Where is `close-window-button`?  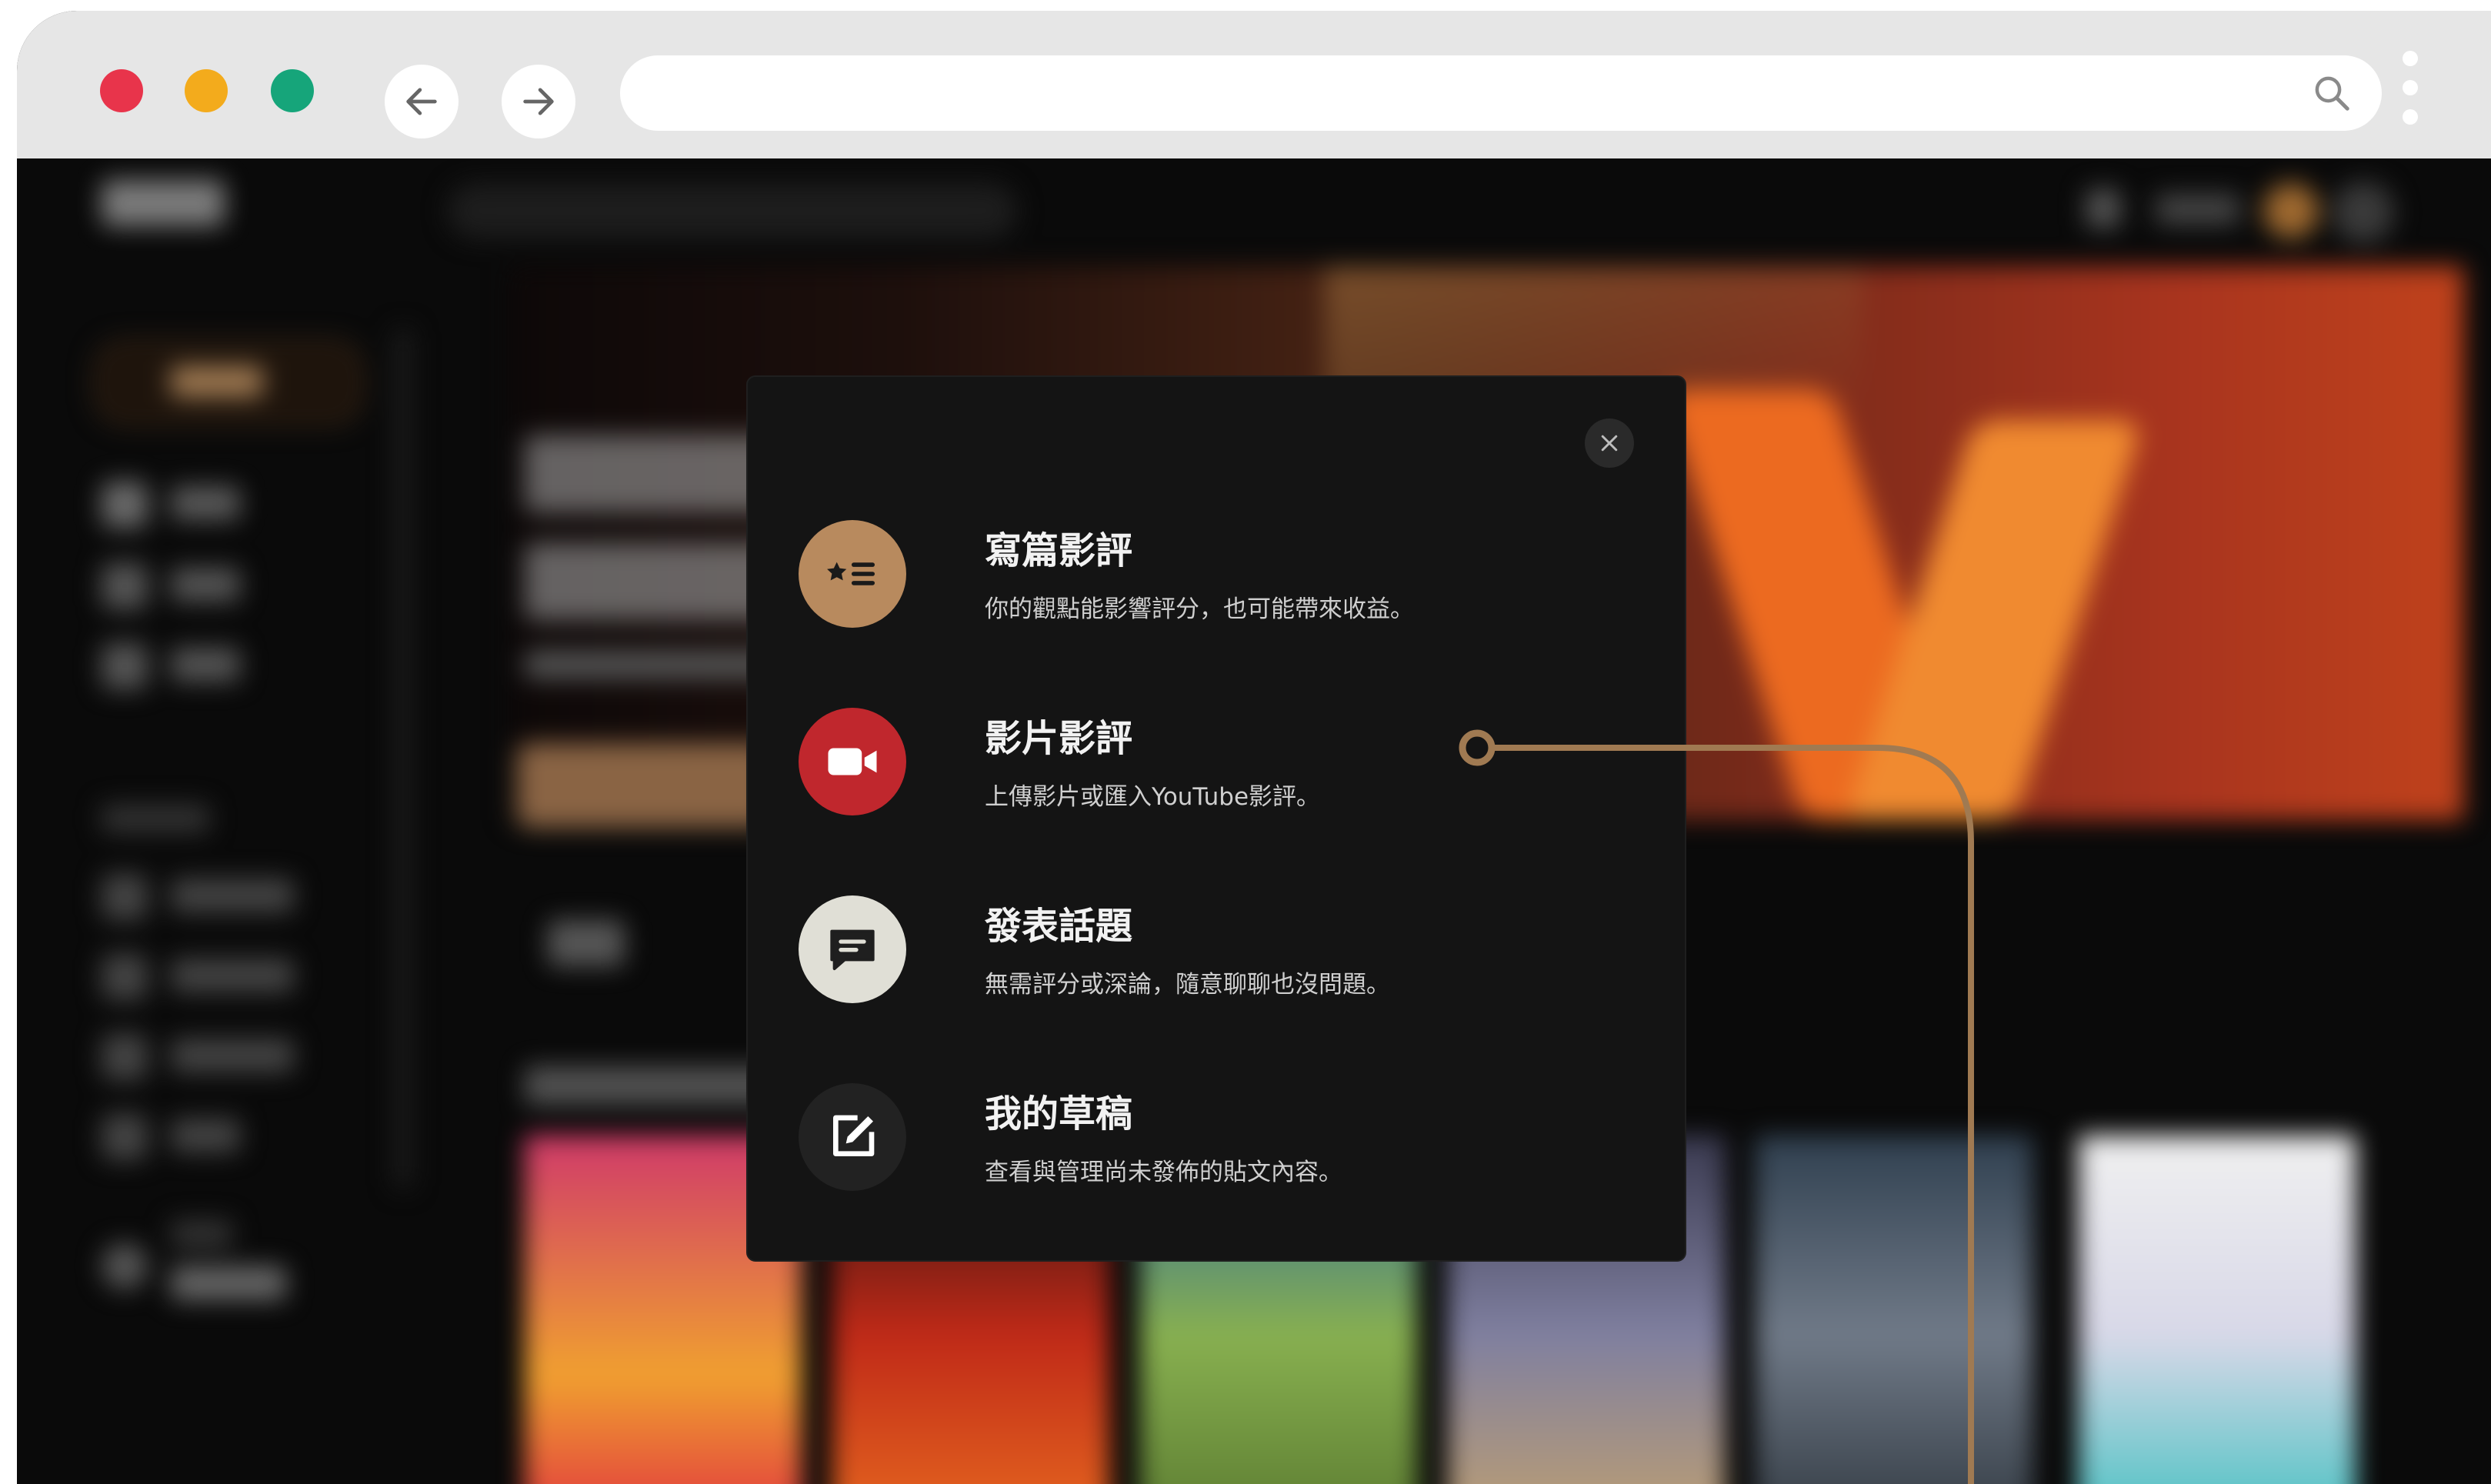
close-window-button is located at coordinates (122, 90).